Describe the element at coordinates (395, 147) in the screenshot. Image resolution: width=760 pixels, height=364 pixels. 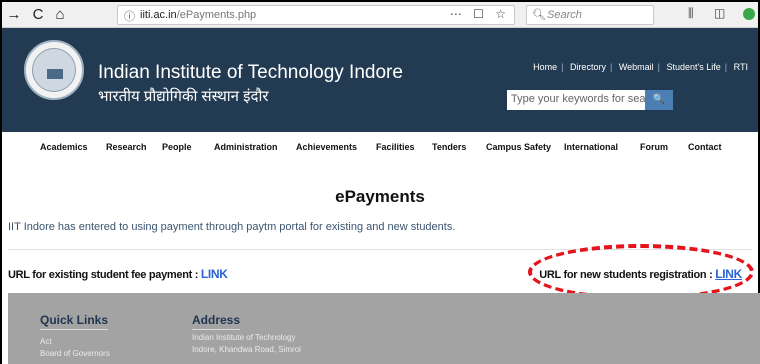
I see `nav-facilities: Facilities` at that location.